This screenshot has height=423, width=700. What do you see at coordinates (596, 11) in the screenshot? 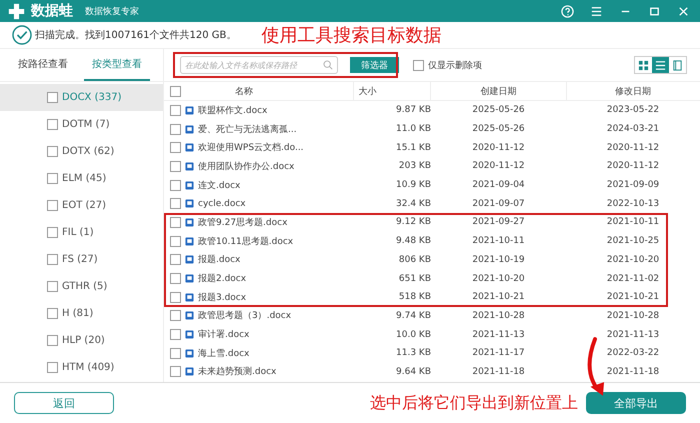
I see `menu-icon` at bounding box center [596, 11].